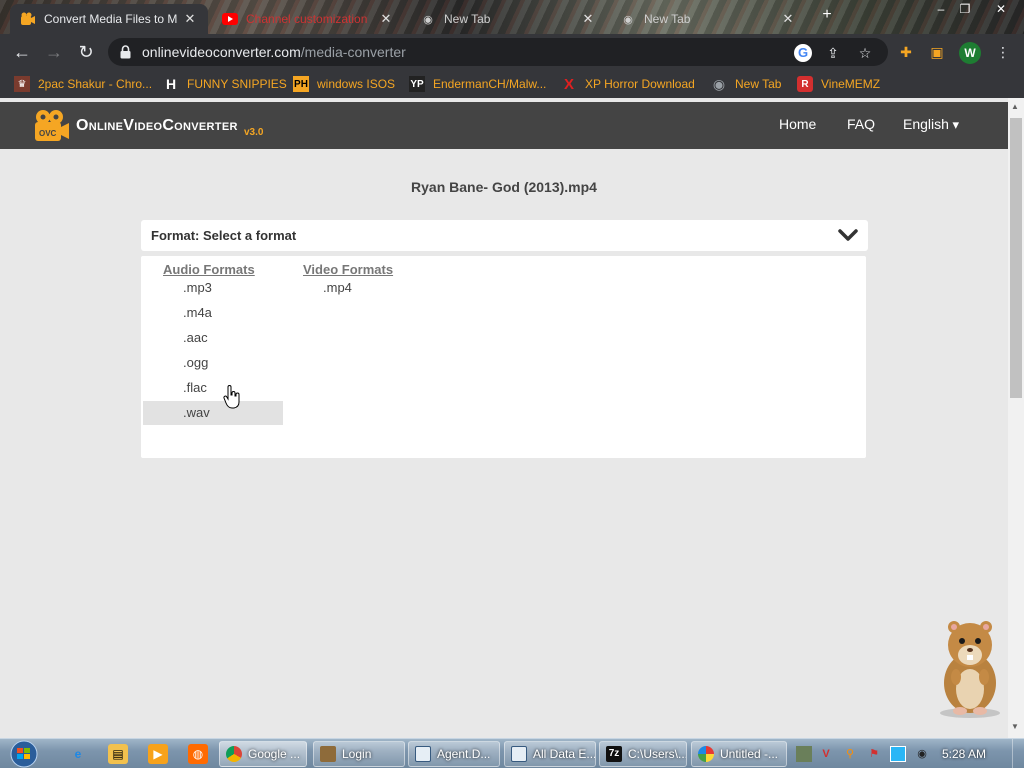 The image size is (1024, 768). I want to click on format-option-aac: .aac, so click(213, 338).